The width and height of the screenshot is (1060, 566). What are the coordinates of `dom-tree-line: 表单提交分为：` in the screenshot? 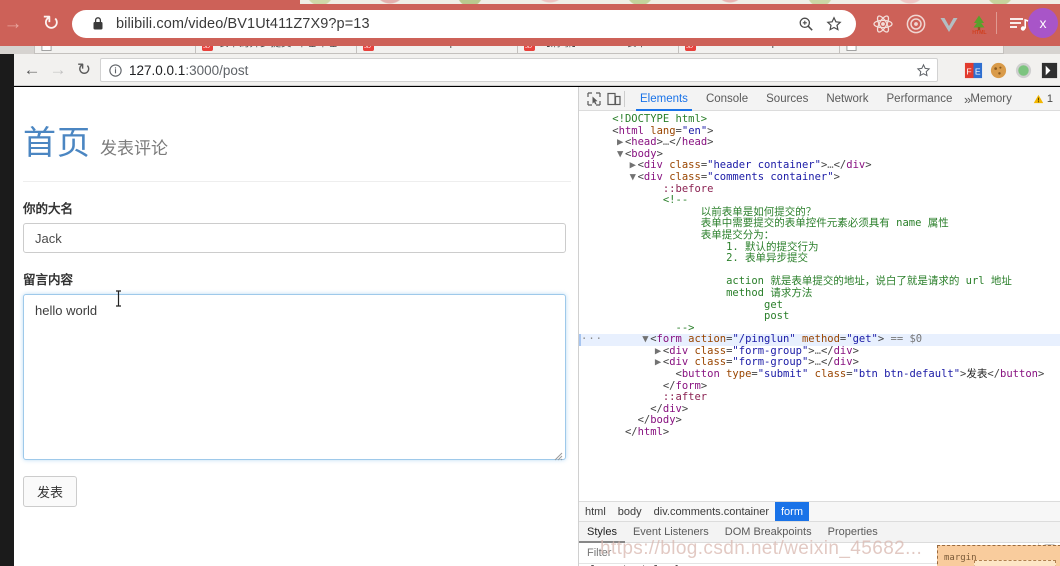 It's located at (819, 235).